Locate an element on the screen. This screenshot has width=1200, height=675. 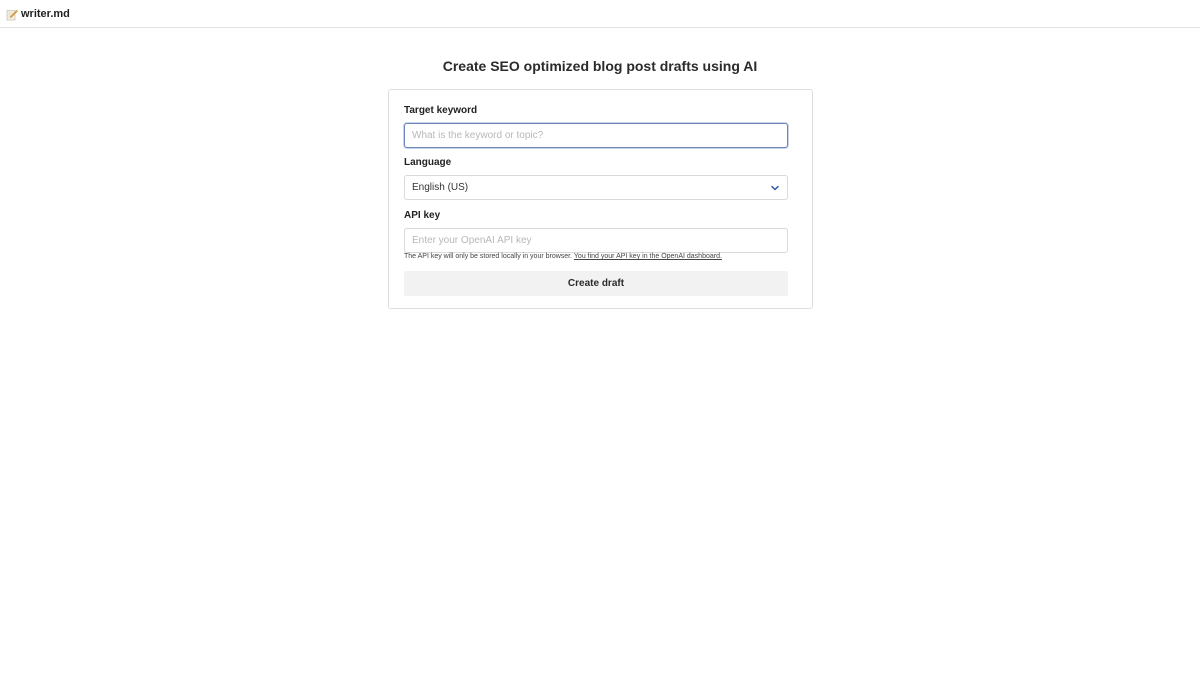
api-key-label: API key is located at coordinates (422, 215).